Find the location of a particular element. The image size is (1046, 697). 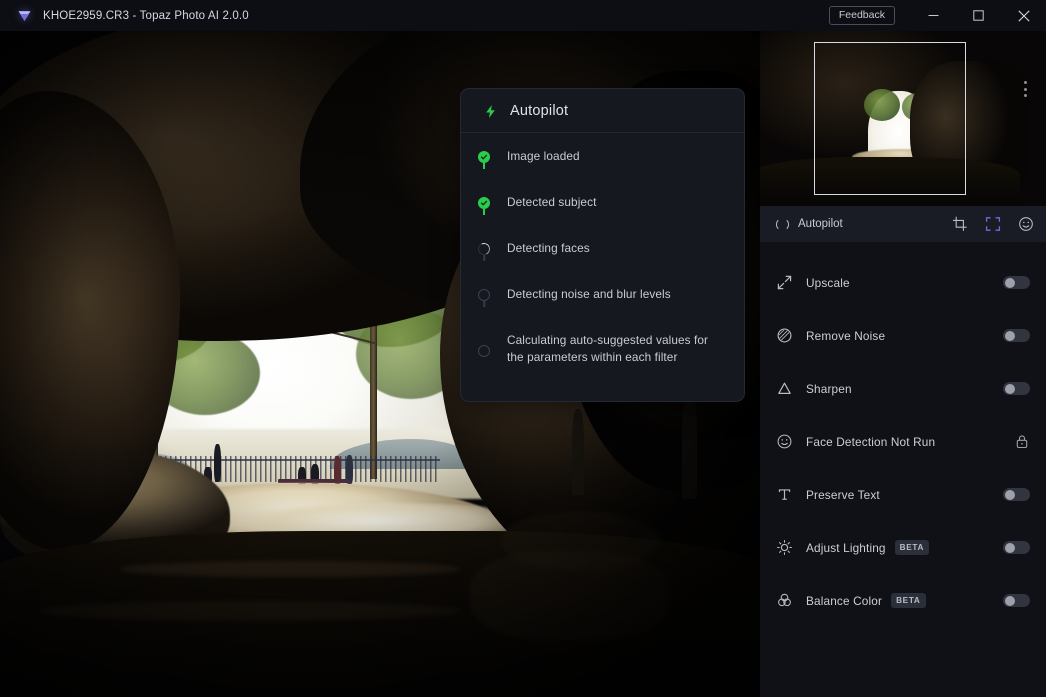

filter-row-remove-noise: Remove Noise is located at coordinates (903, 335).